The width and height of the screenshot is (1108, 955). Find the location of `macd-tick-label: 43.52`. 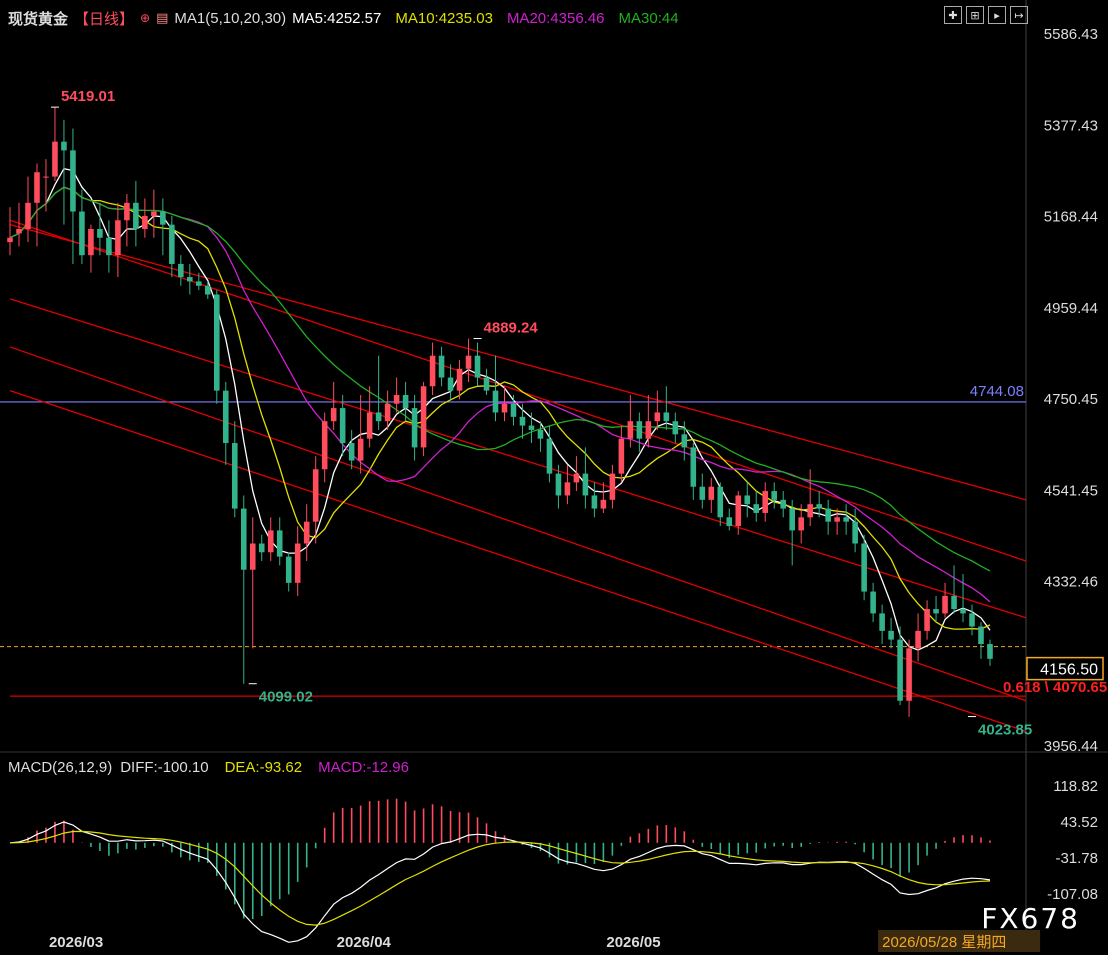

macd-tick-label: 43.52 is located at coordinates (1079, 822).